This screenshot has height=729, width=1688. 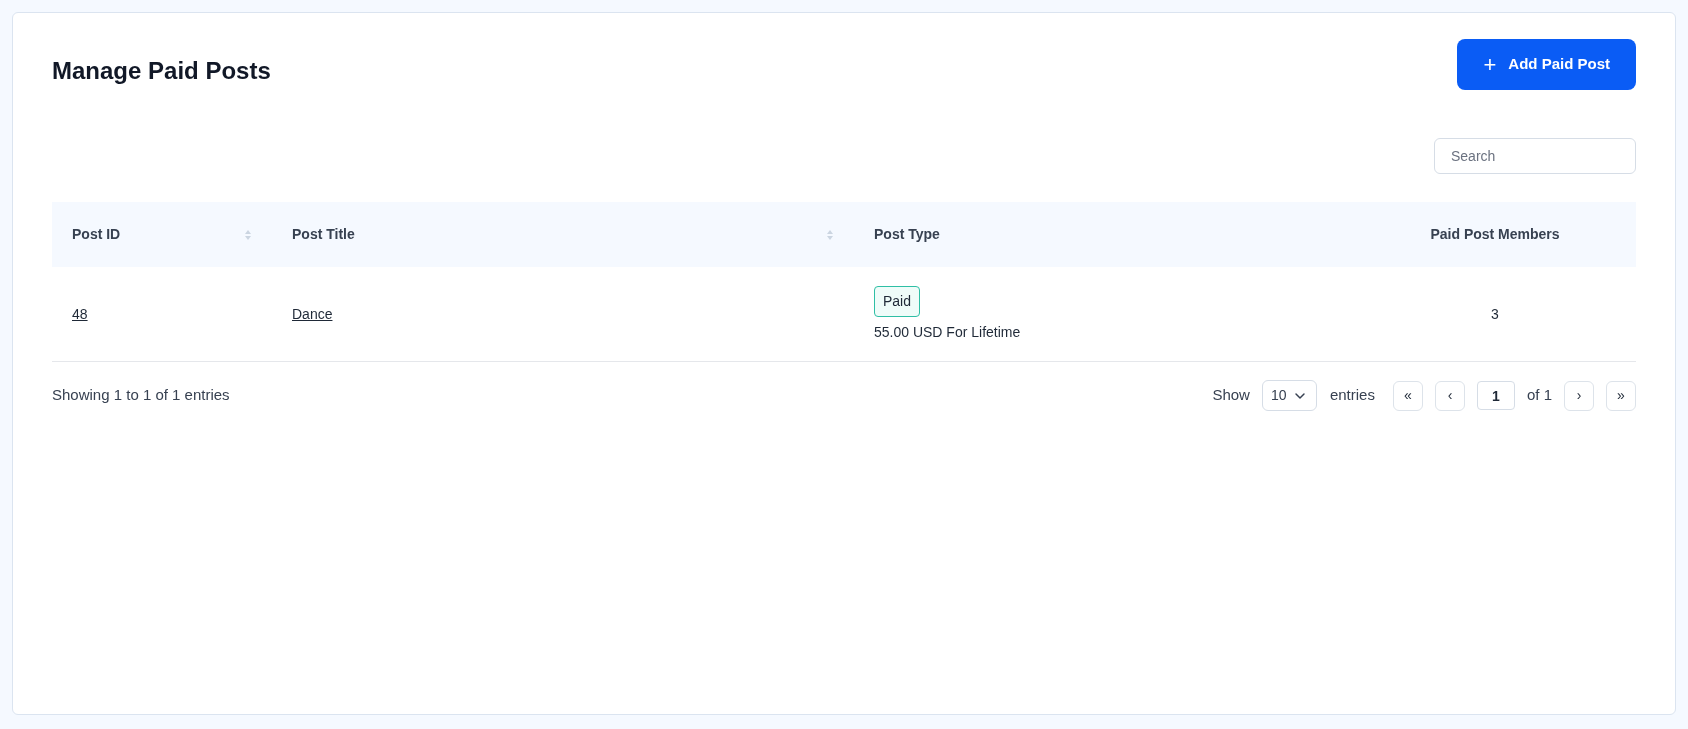 I want to click on column-header: Post ID, so click(x=162, y=234).